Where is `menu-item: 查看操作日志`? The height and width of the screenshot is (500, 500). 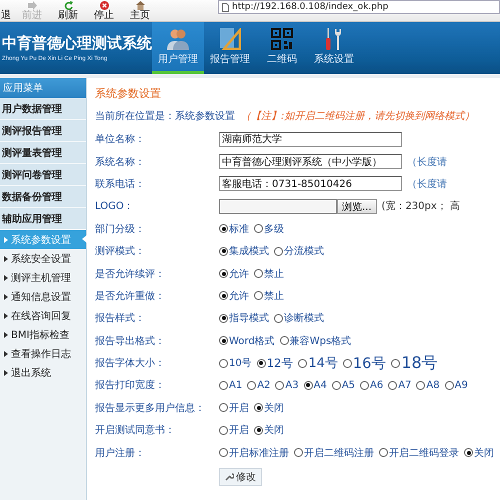
menu-item: 查看操作日志 is located at coordinates (43, 353).